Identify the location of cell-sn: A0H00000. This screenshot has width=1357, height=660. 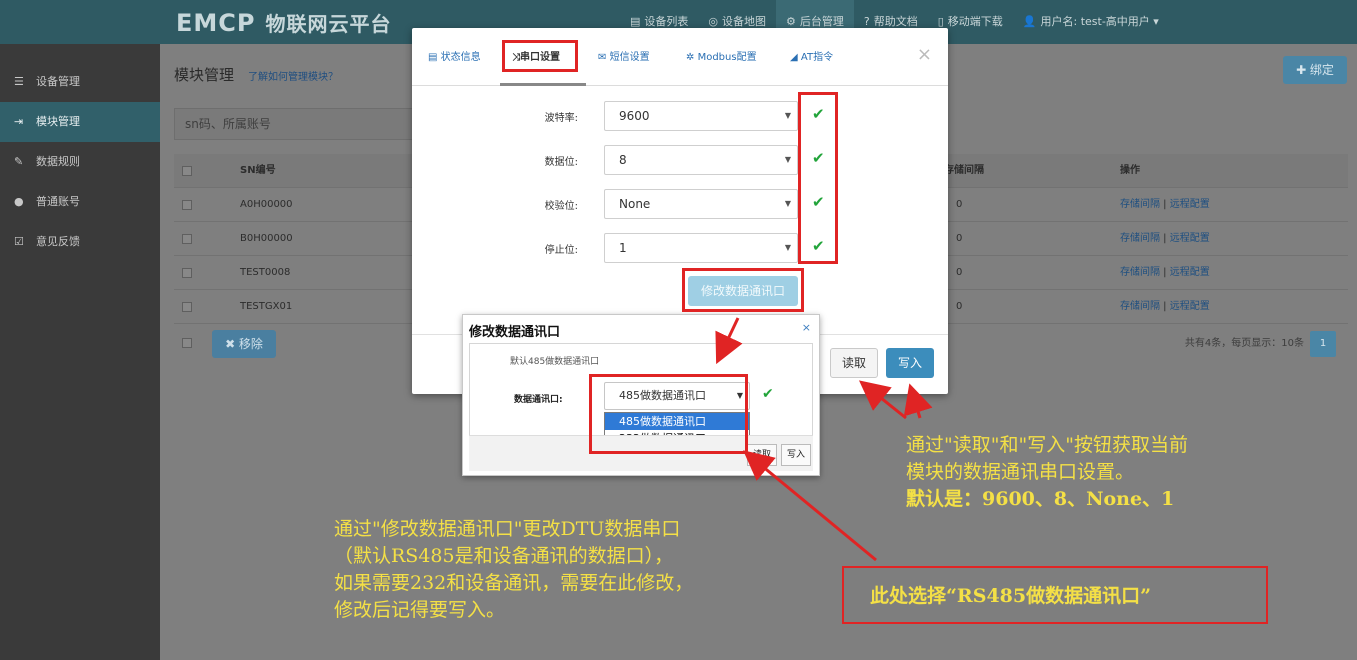
(266, 204).